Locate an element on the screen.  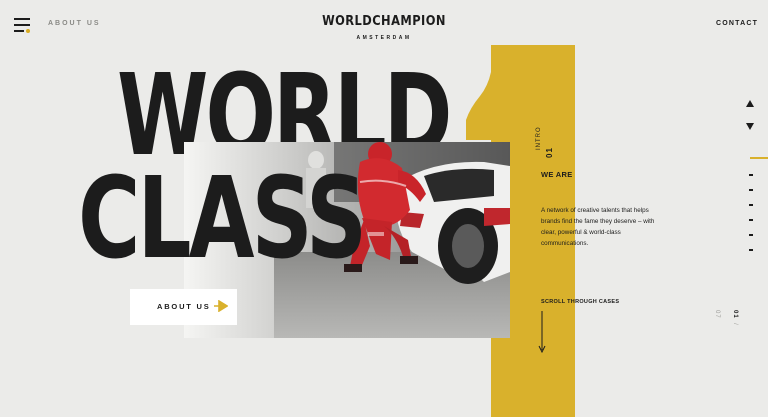
arrow-down-icon is located at coordinates (542, 332).